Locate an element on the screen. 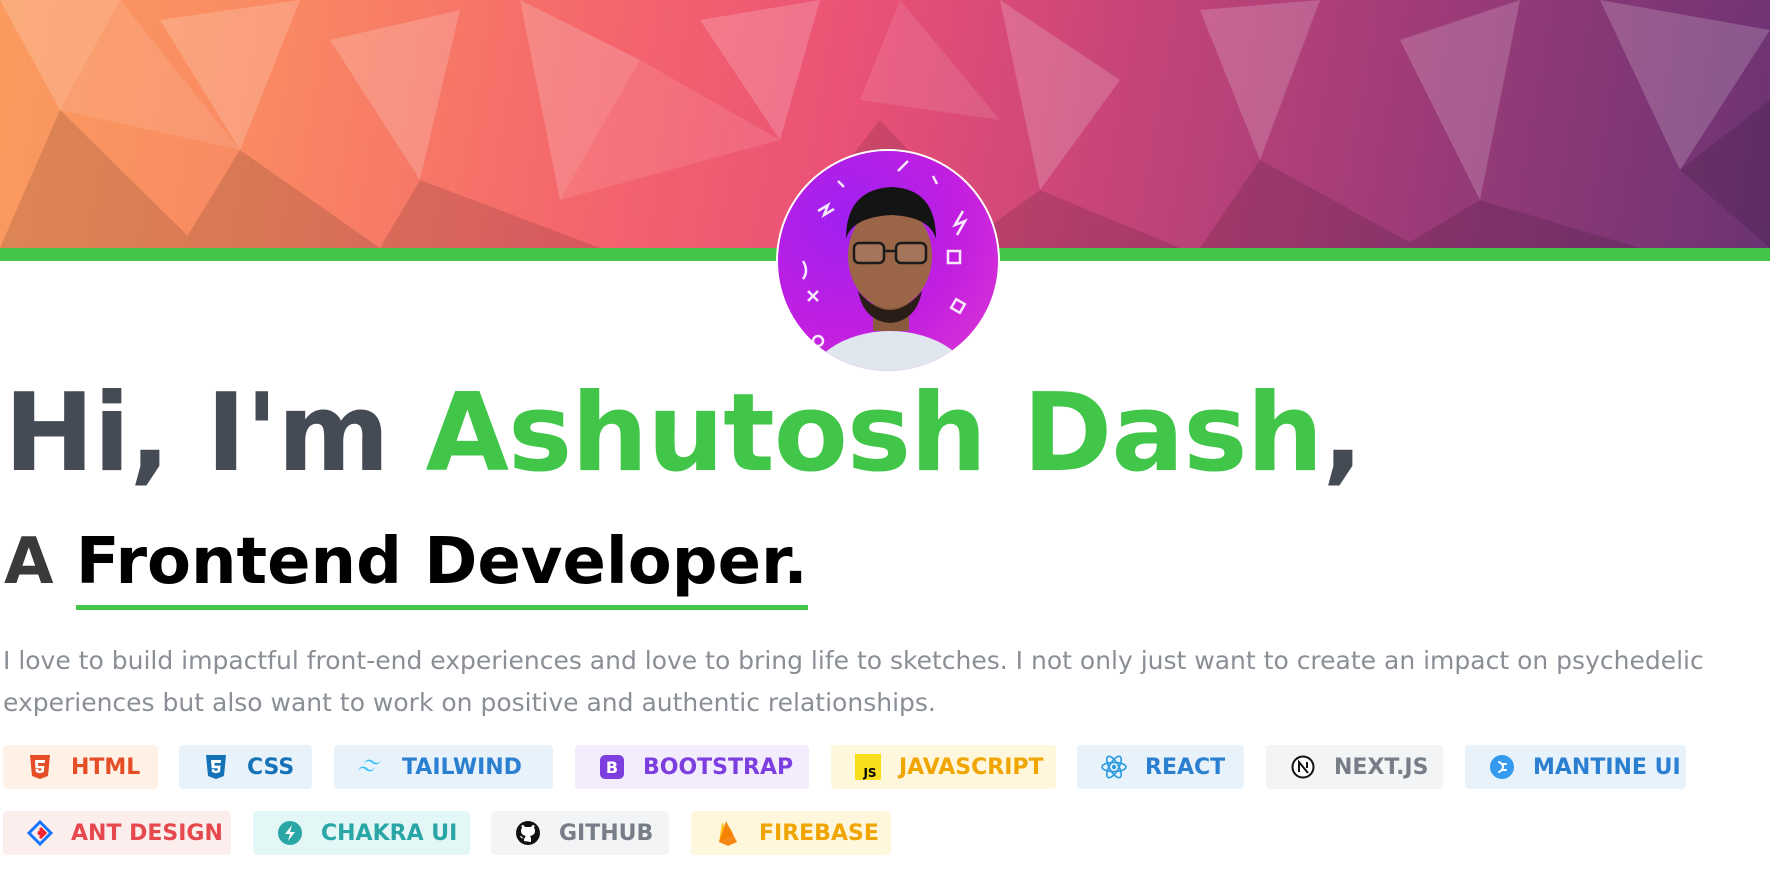 This screenshot has height=885, width=1770. avatar is located at coordinates (888, 261).